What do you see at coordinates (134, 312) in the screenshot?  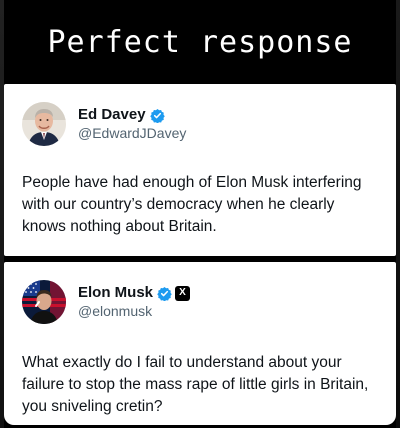 I see `handle: @elonmusk` at bounding box center [134, 312].